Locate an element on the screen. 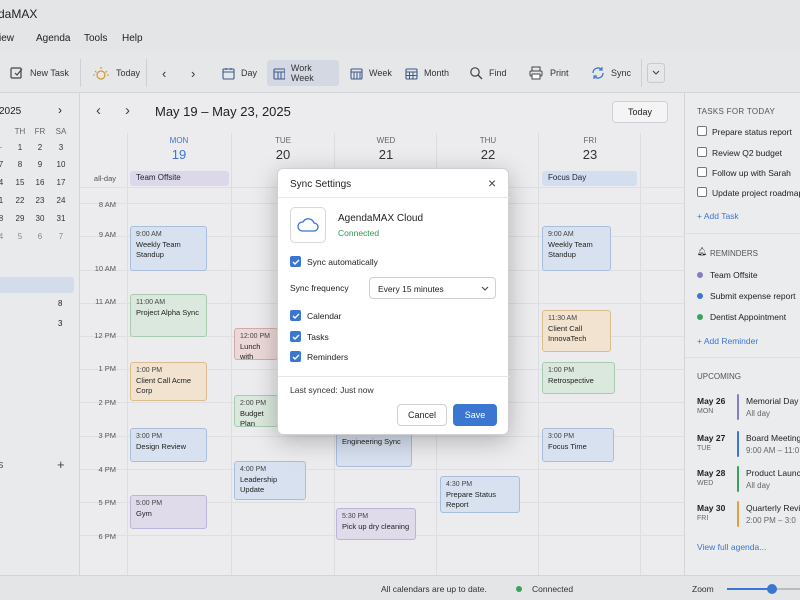 Image resolution: width=800 pixels, height=600 pixels. new-task-button: New Task is located at coordinates (39, 73).